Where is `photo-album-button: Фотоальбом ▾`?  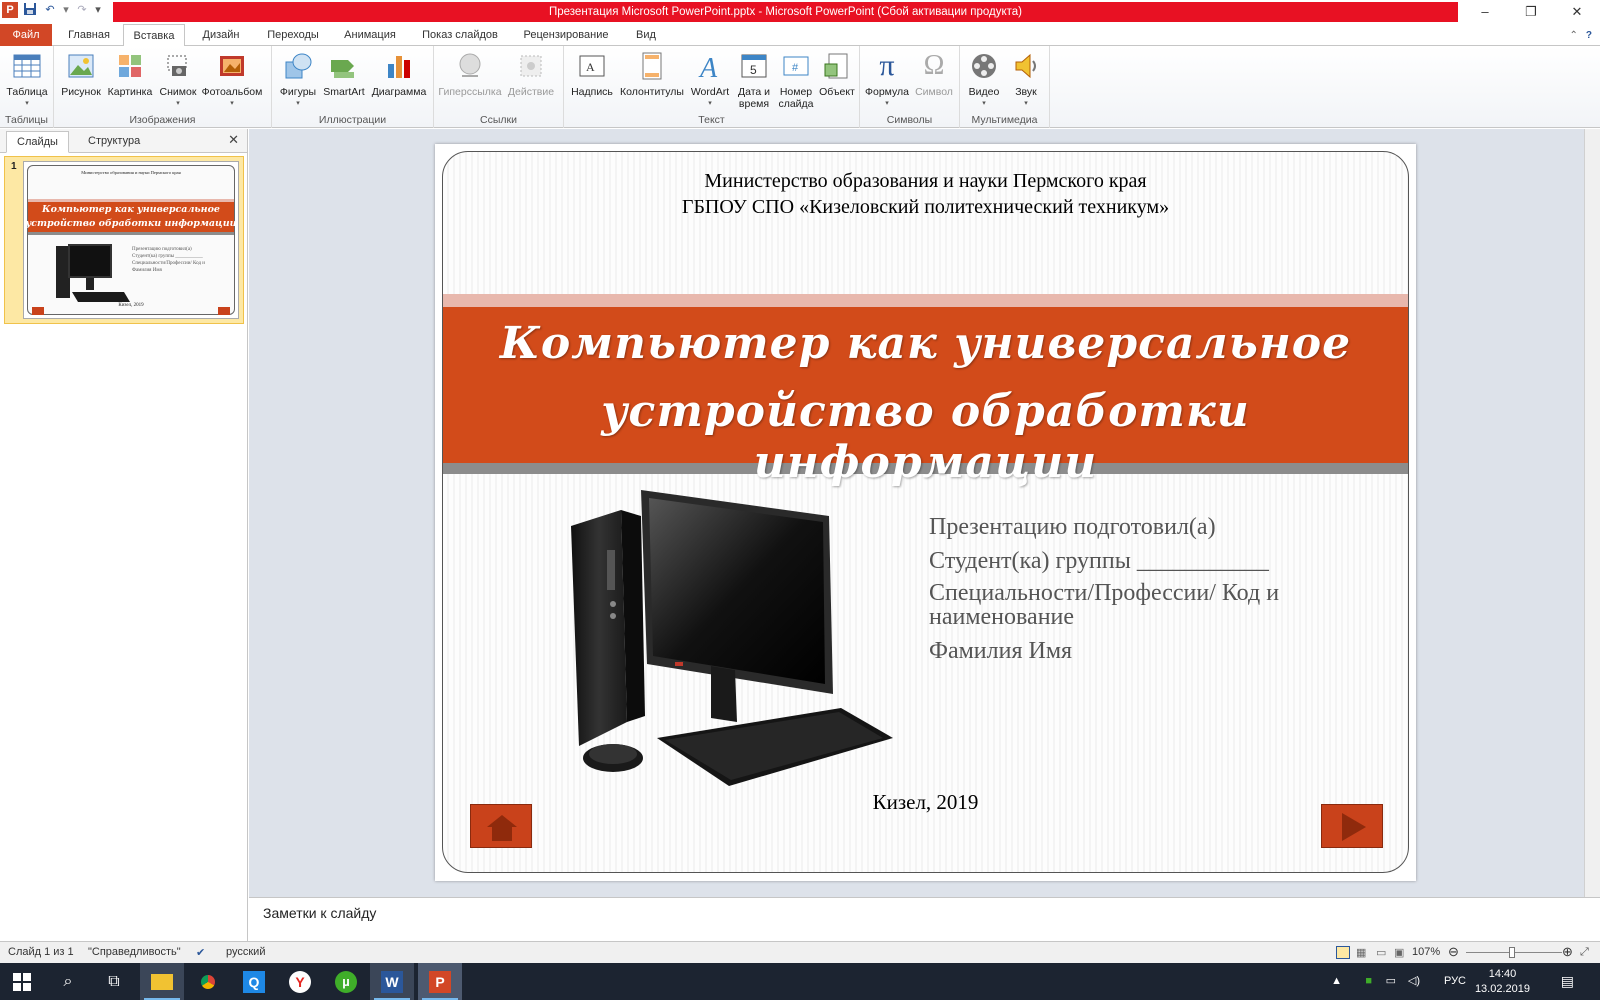 photo-album-button: Фотоальбом ▾ is located at coordinates (232, 80).